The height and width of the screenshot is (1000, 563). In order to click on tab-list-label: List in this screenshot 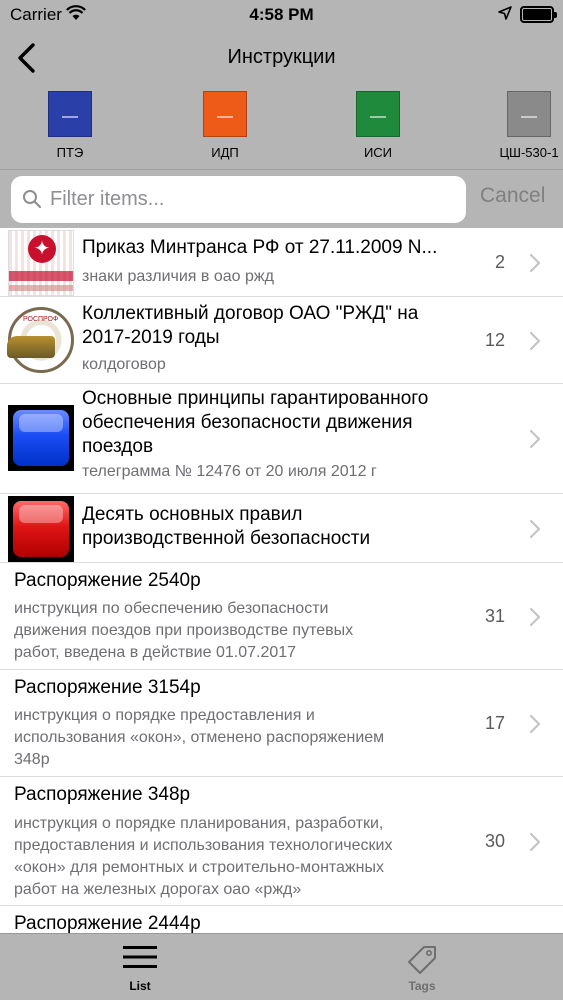, I will do `click(140, 986)`.